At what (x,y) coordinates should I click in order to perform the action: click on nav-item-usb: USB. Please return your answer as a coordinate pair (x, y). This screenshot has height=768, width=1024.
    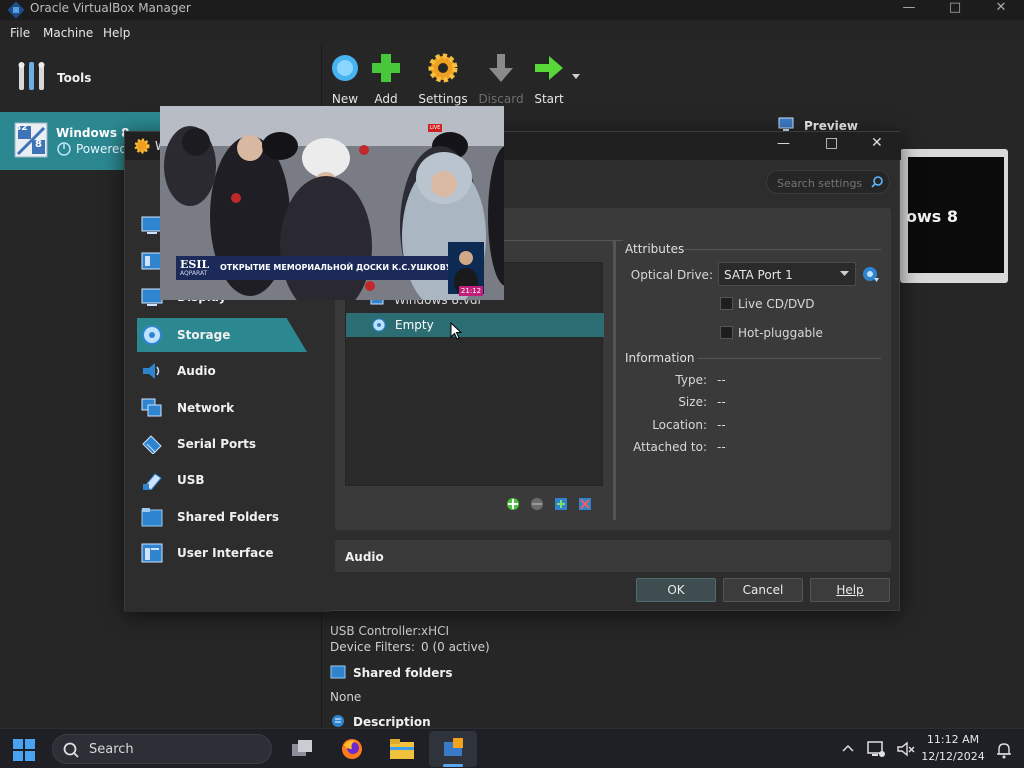
    Looking at the image, I should click on (222, 480).